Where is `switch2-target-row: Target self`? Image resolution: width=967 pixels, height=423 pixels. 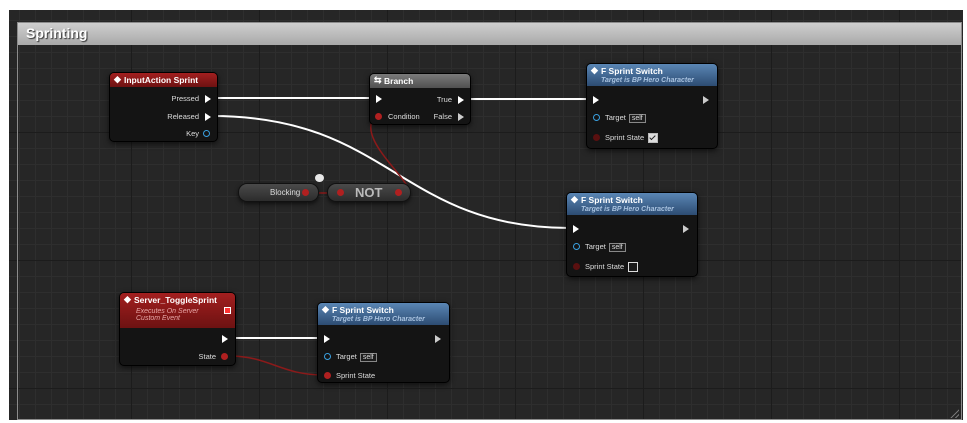
switch2-target-row: Target self is located at coordinates (605, 247).